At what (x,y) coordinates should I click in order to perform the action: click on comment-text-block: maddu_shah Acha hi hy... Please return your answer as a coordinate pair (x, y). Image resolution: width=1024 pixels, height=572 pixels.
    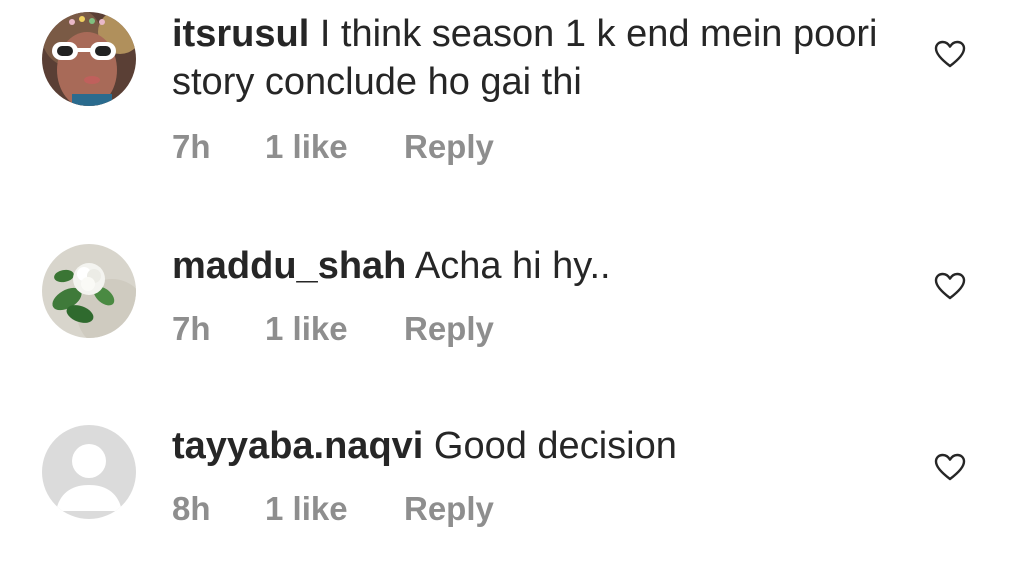
    Looking at the image, I should click on (532, 266).